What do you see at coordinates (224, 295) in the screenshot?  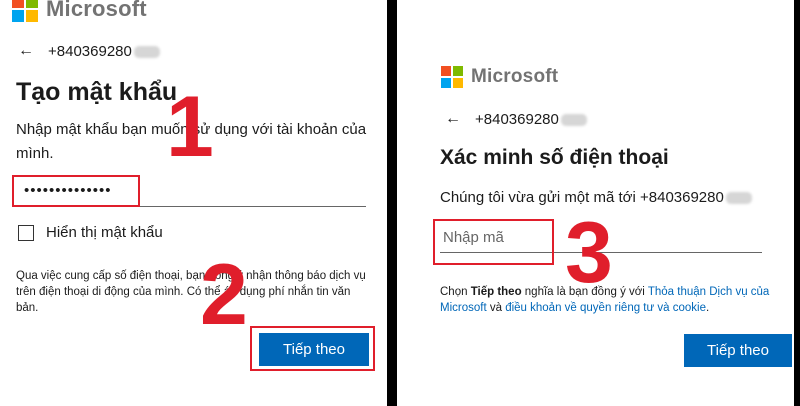 I see `annotation-number-2: 2` at bounding box center [224, 295].